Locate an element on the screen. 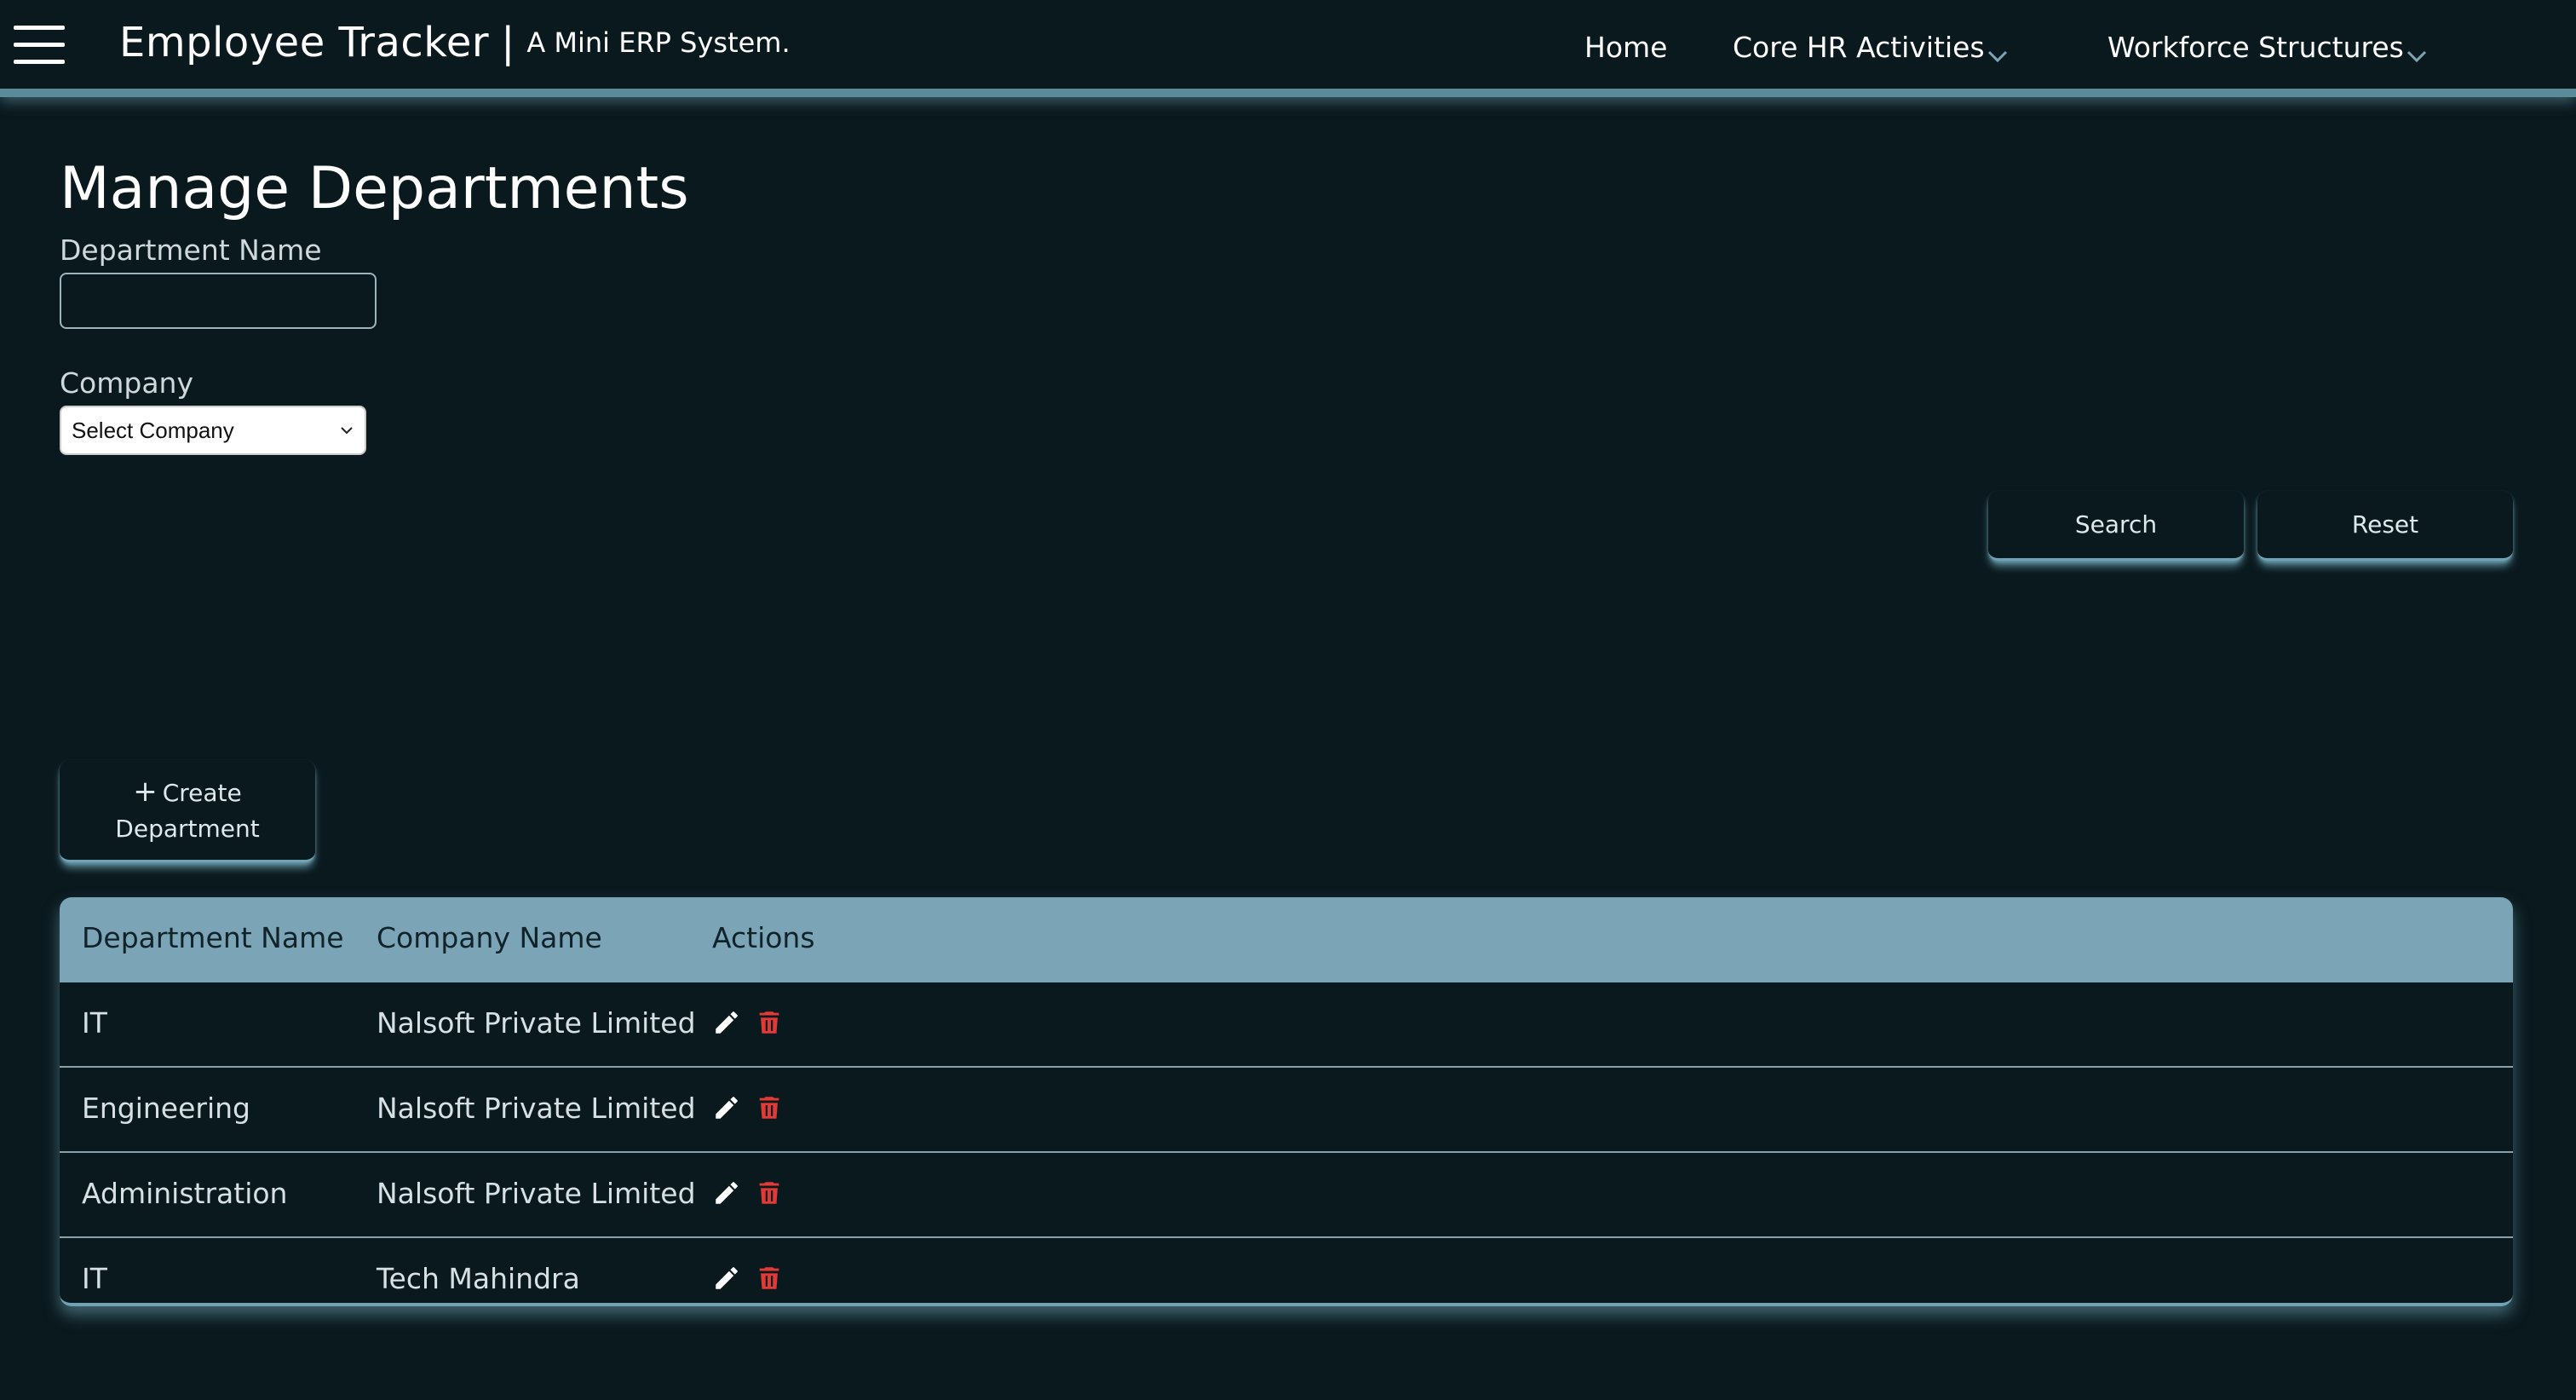 Image resolution: width=2576 pixels, height=1400 pixels. nav-home: Home is located at coordinates (1626, 47).